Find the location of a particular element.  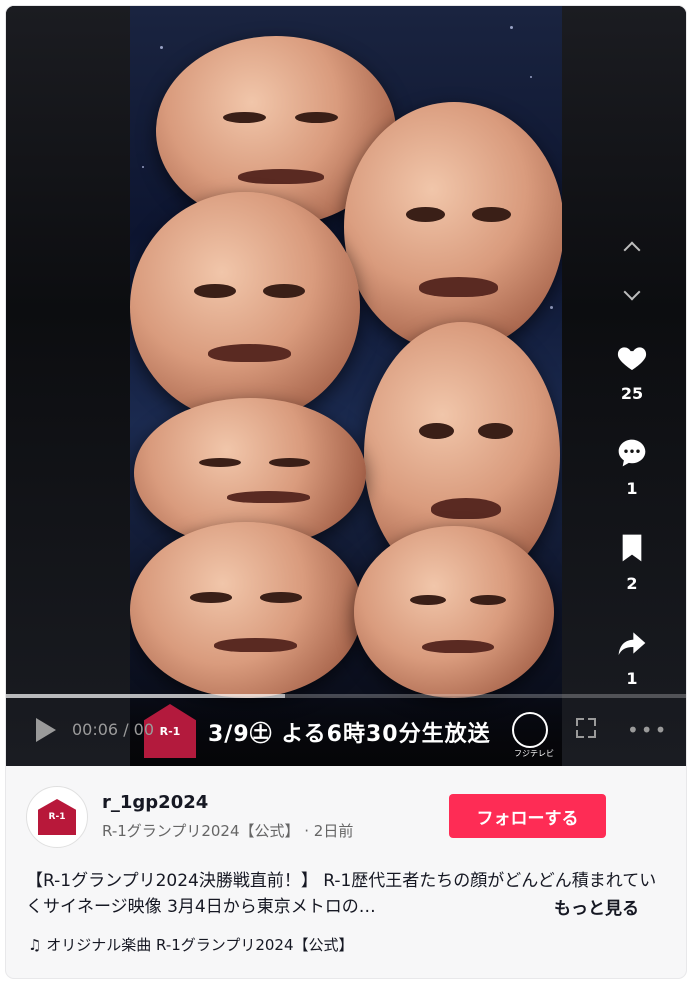

bookmark-icon is located at coordinates (632, 548).